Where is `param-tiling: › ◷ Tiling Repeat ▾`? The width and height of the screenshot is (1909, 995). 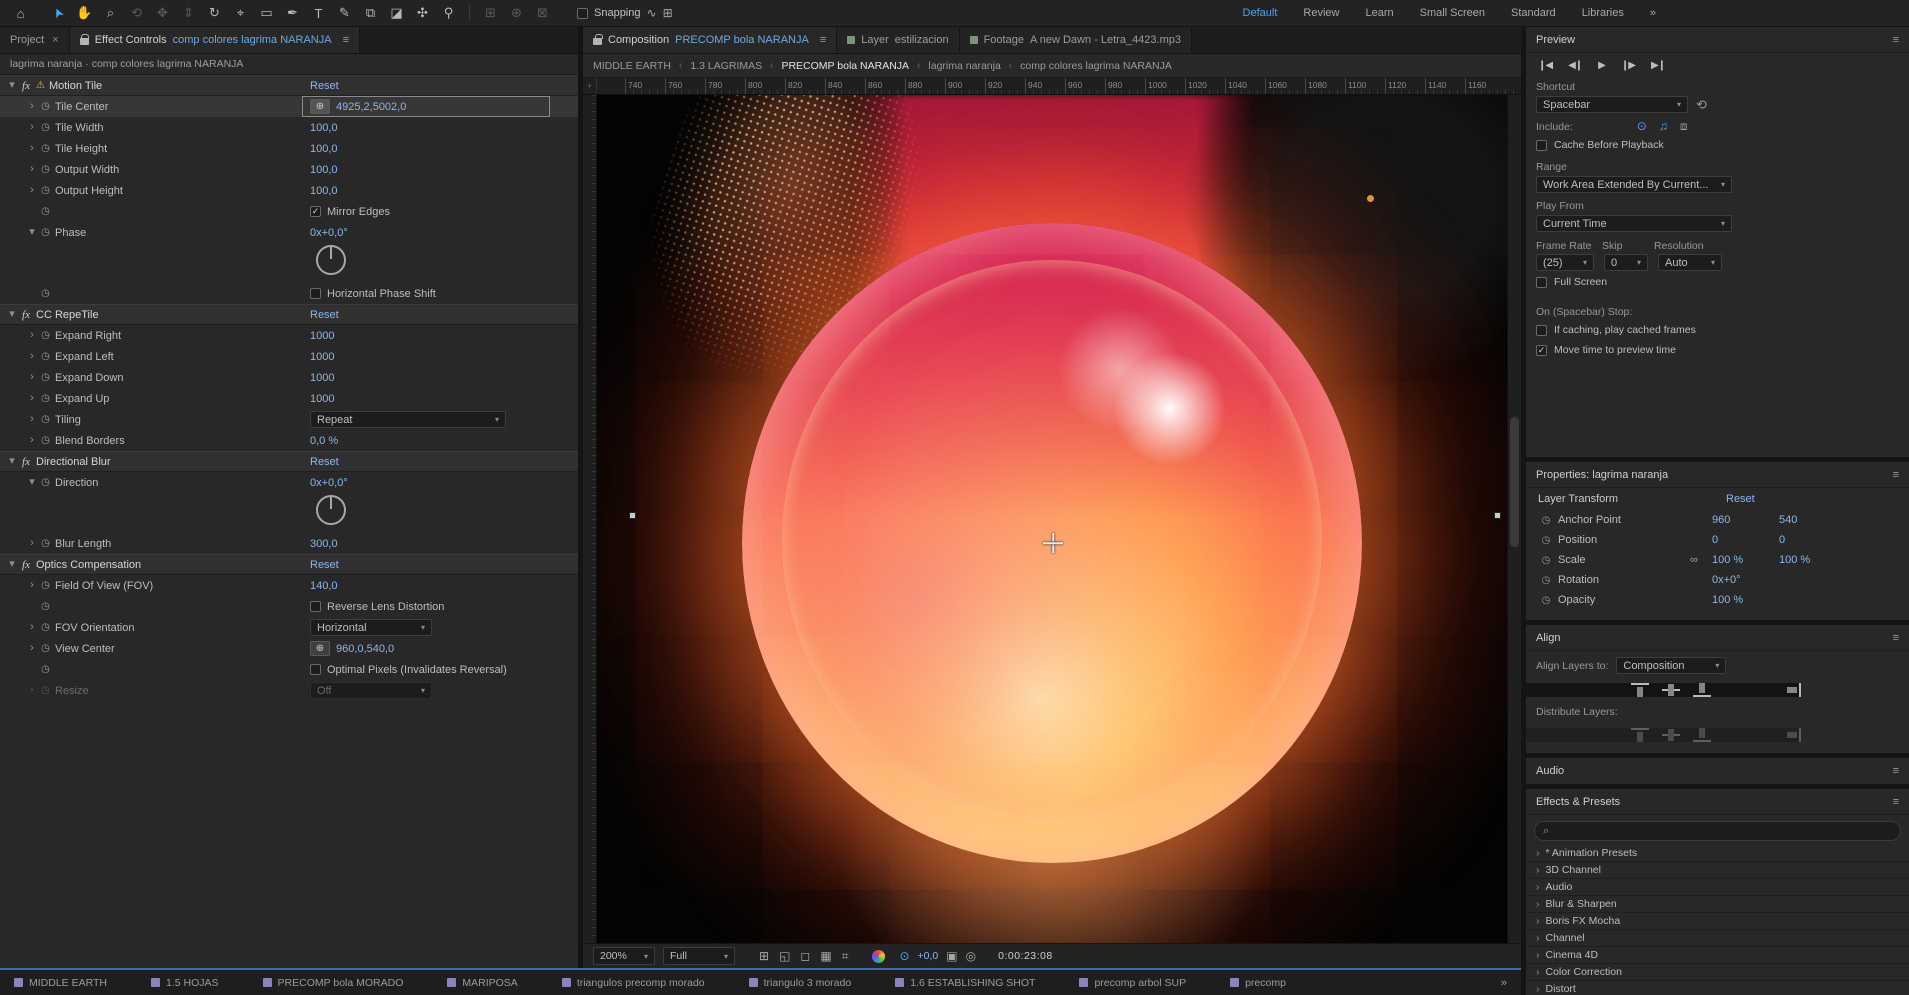 param-tiling: › ◷ Tiling Repeat ▾ is located at coordinates (289, 419).